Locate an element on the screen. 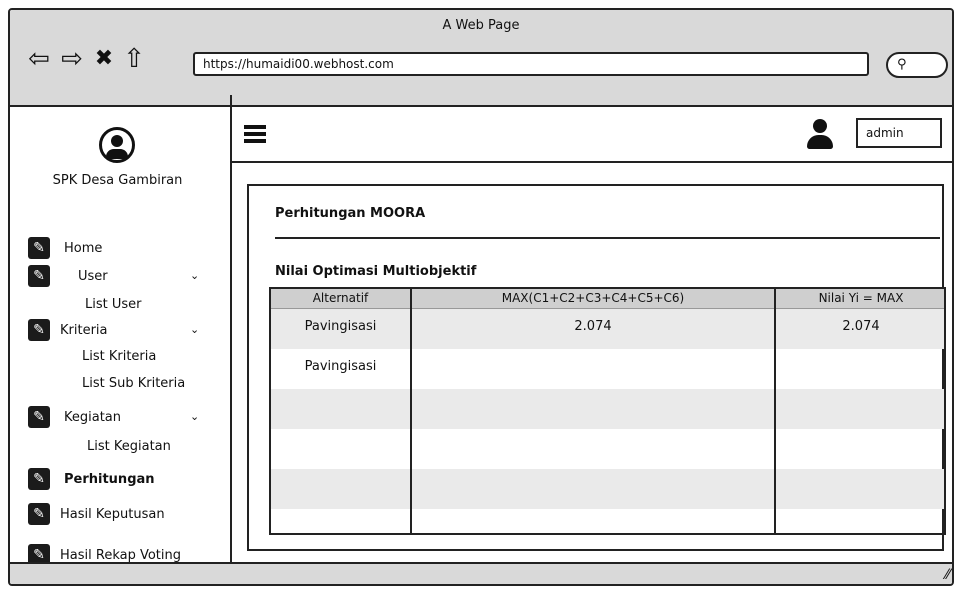 Image resolution: width=958 pixels, height=590 pixels. page-title: A Web Page is located at coordinates (481, 25).